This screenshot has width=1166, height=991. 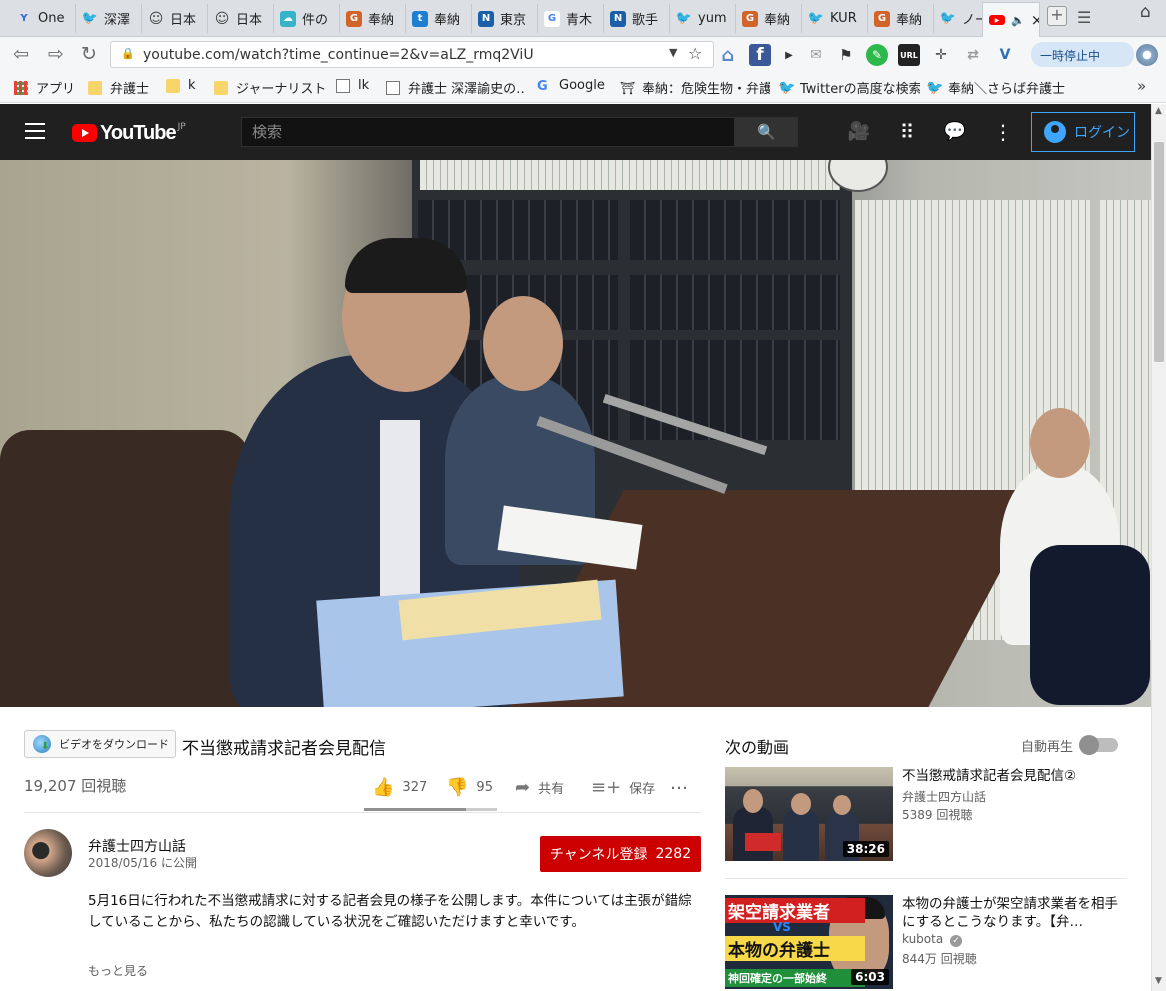 I want to click on speaker-right-head, so click(x=523, y=343).